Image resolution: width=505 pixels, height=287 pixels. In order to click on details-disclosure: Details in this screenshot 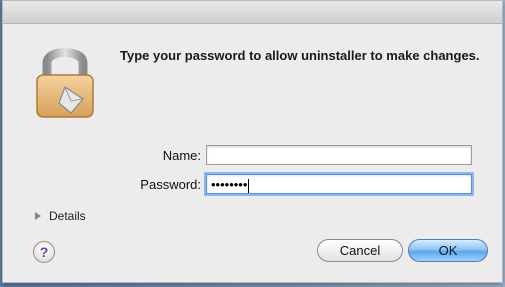, I will do `click(60, 216)`.